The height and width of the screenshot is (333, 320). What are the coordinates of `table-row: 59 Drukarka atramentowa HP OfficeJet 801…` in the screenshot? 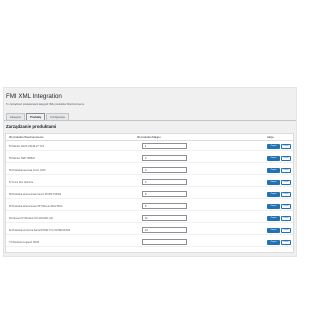 It's located at (149, 206).